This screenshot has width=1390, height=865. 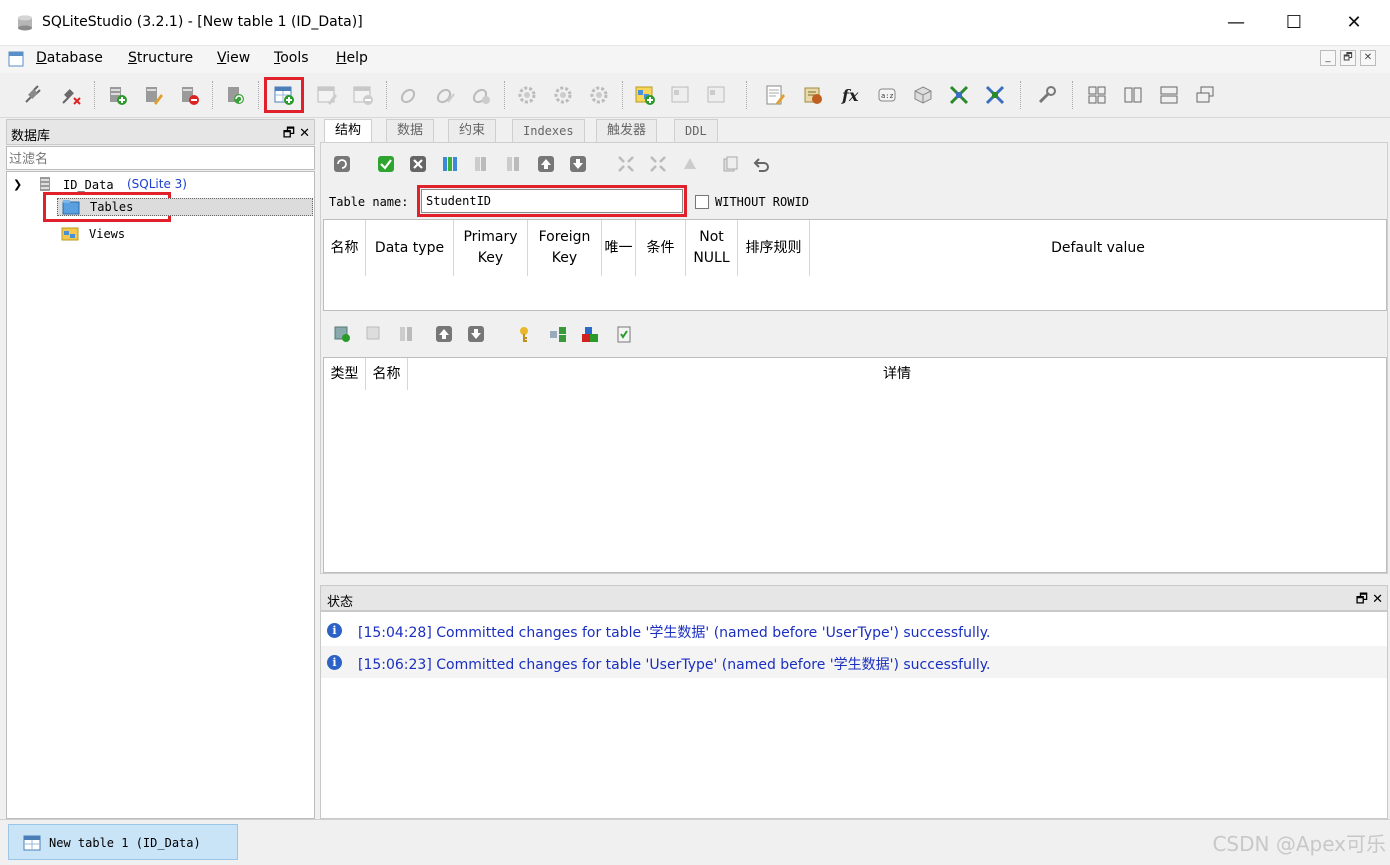 What do you see at coordinates (661, 248) in the screenshot?
I see `column-header: 条件` at bounding box center [661, 248].